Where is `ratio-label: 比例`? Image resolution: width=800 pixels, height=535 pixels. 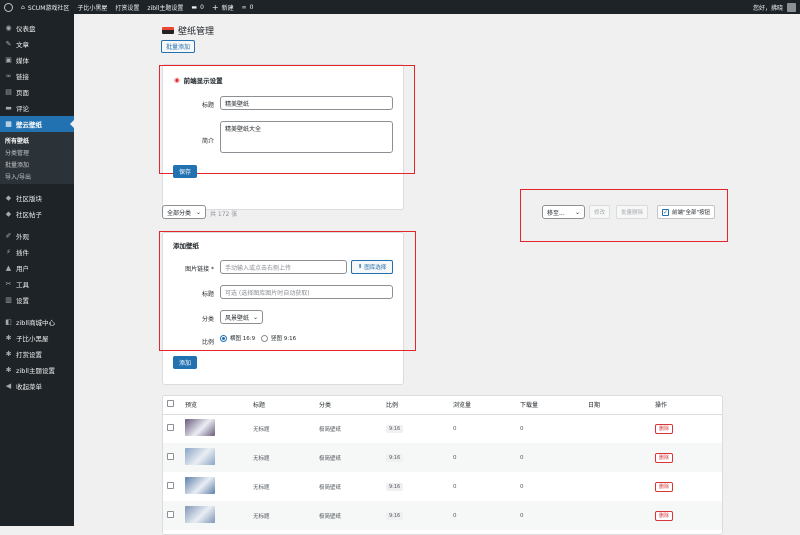 ratio-label: 比例 is located at coordinates (207, 342).